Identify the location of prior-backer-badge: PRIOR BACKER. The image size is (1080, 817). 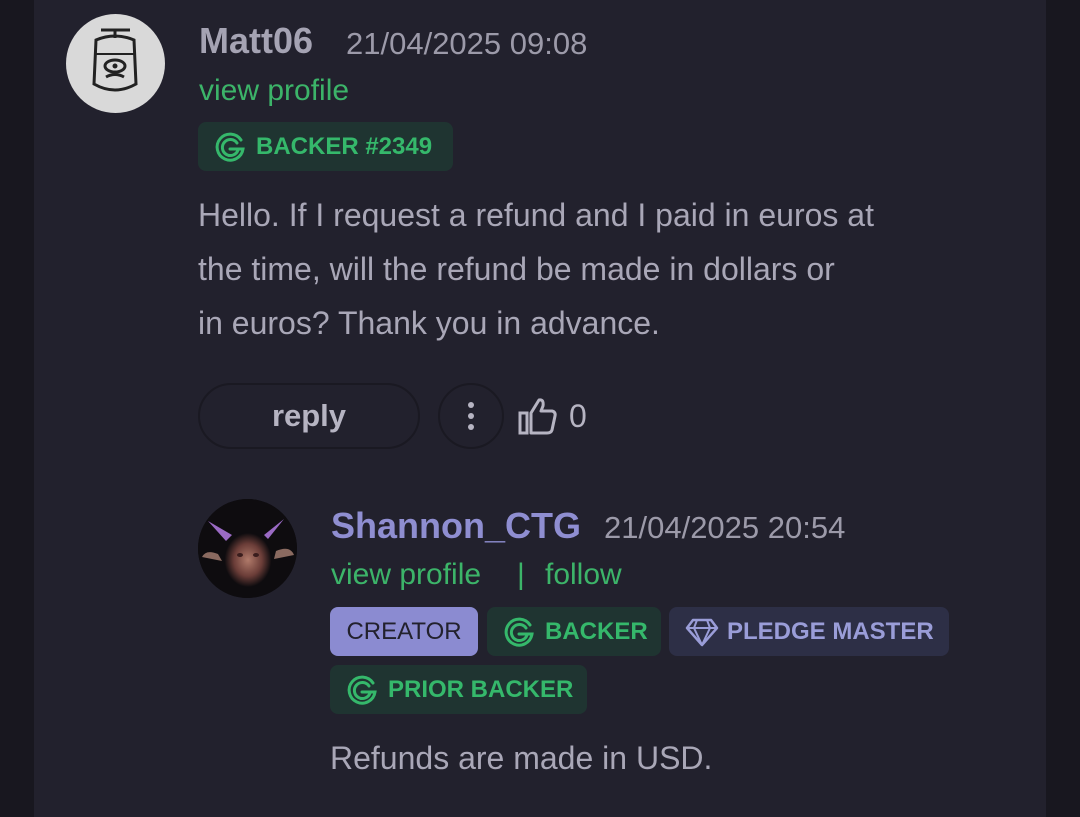
(458, 689).